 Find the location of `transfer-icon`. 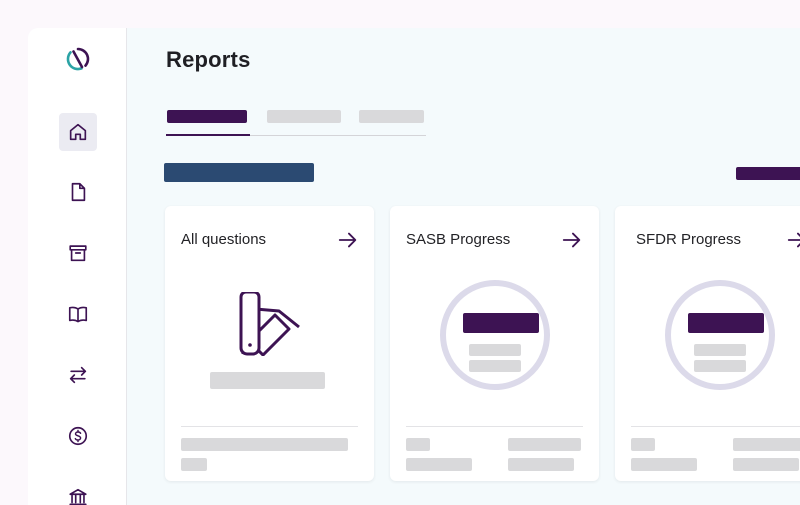

transfer-icon is located at coordinates (78, 375).